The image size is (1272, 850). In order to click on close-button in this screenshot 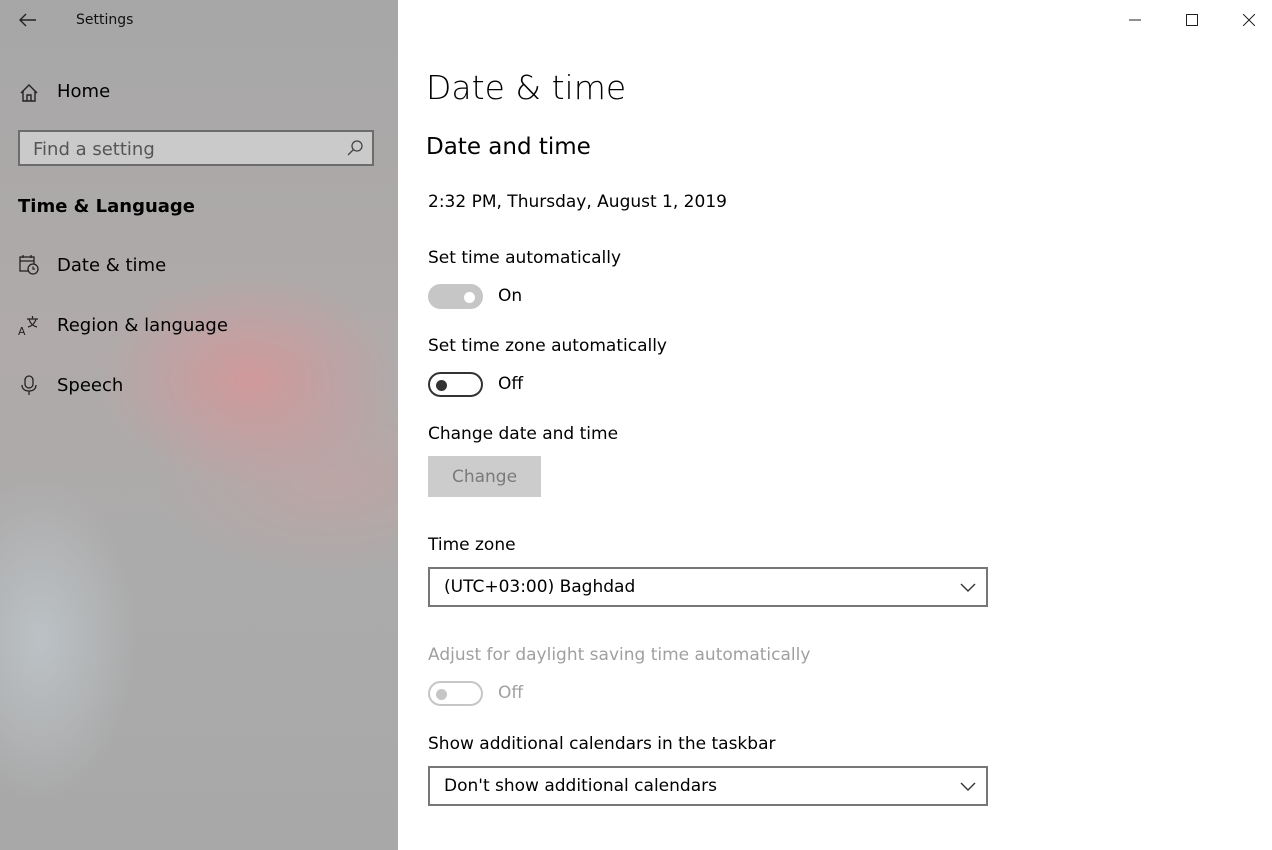, I will do `click(1246, 20)`.